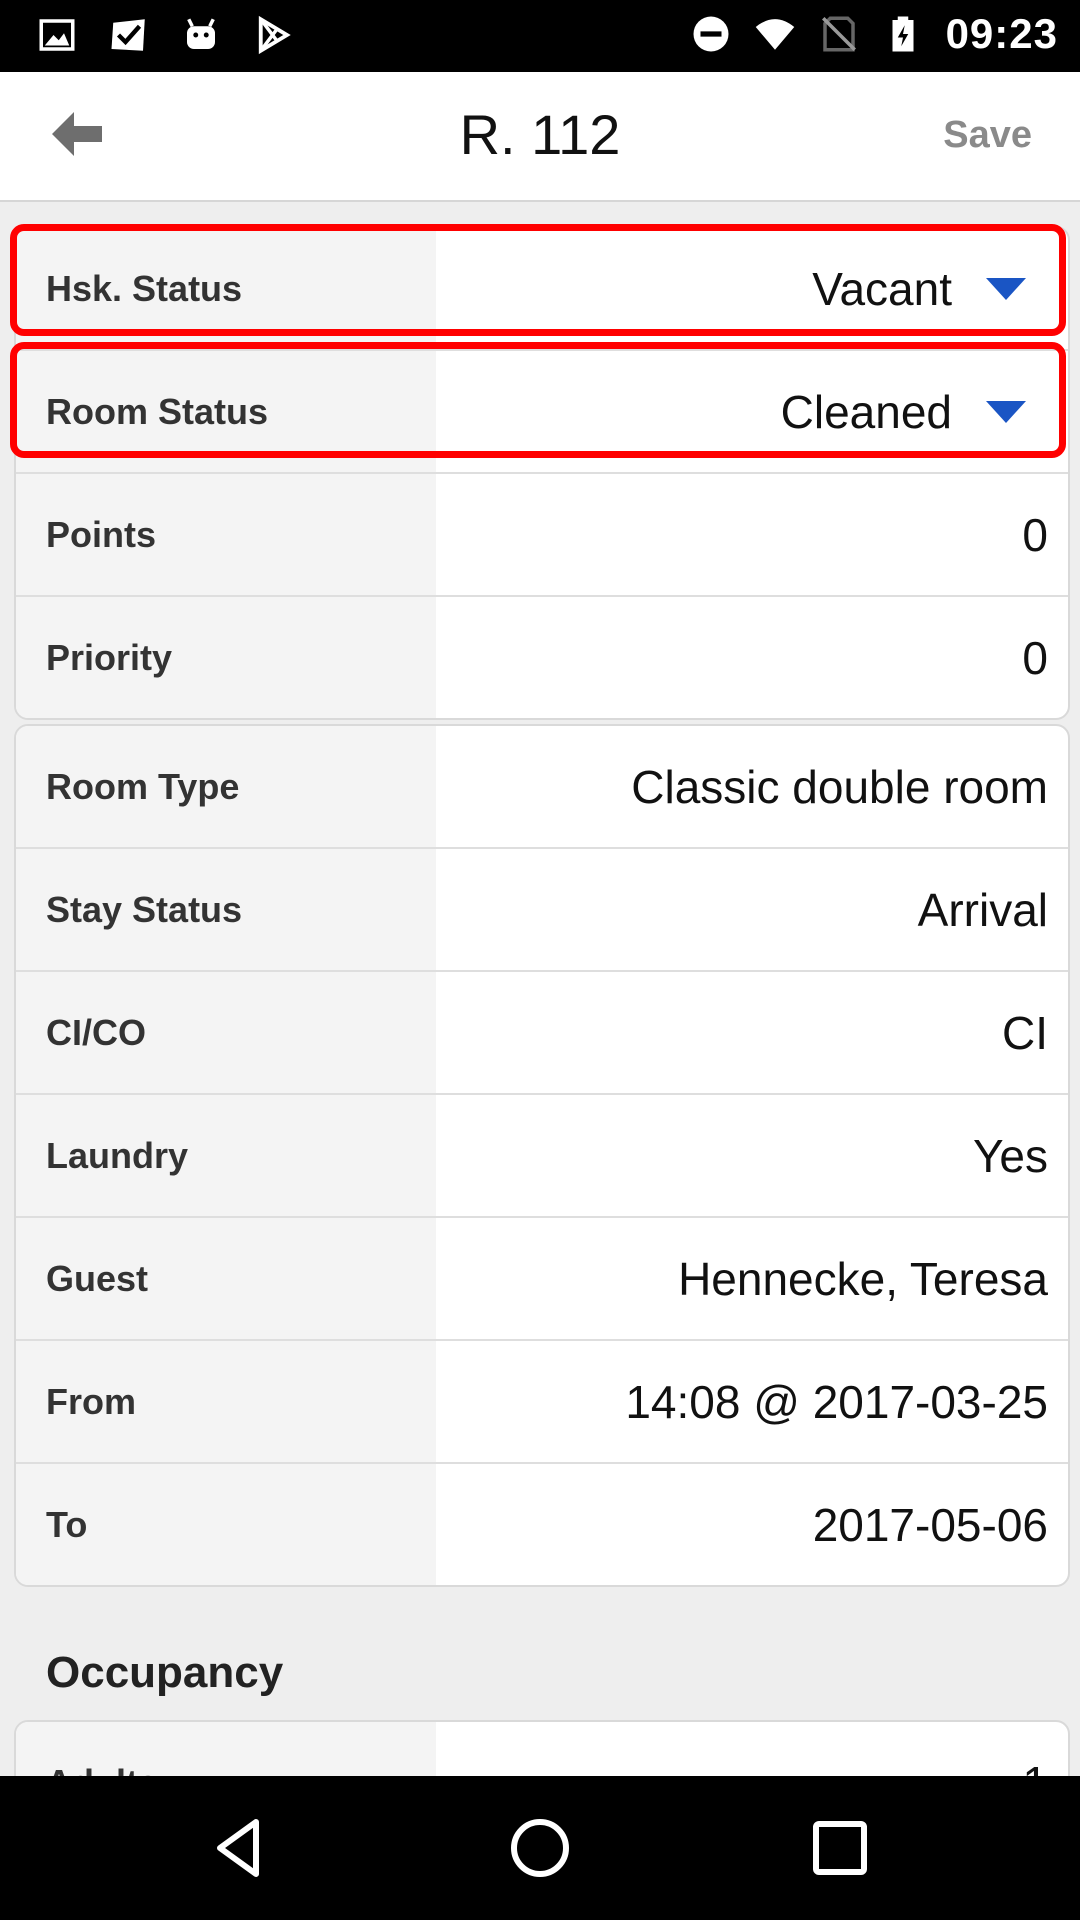 Image resolution: width=1080 pixels, height=1920 pixels. Describe the element at coordinates (752, 657) in the screenshot. I see `priority-value: 0` at that location.